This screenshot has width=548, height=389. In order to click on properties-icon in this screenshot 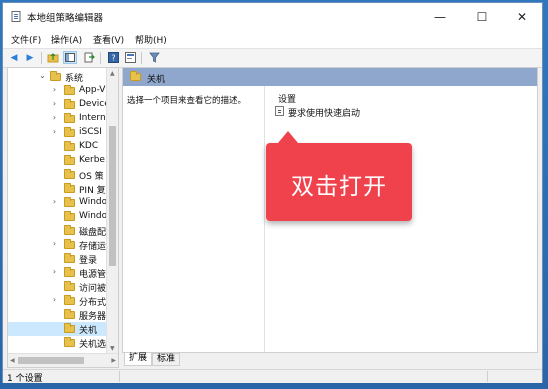, I will do `click(130, 57)`.